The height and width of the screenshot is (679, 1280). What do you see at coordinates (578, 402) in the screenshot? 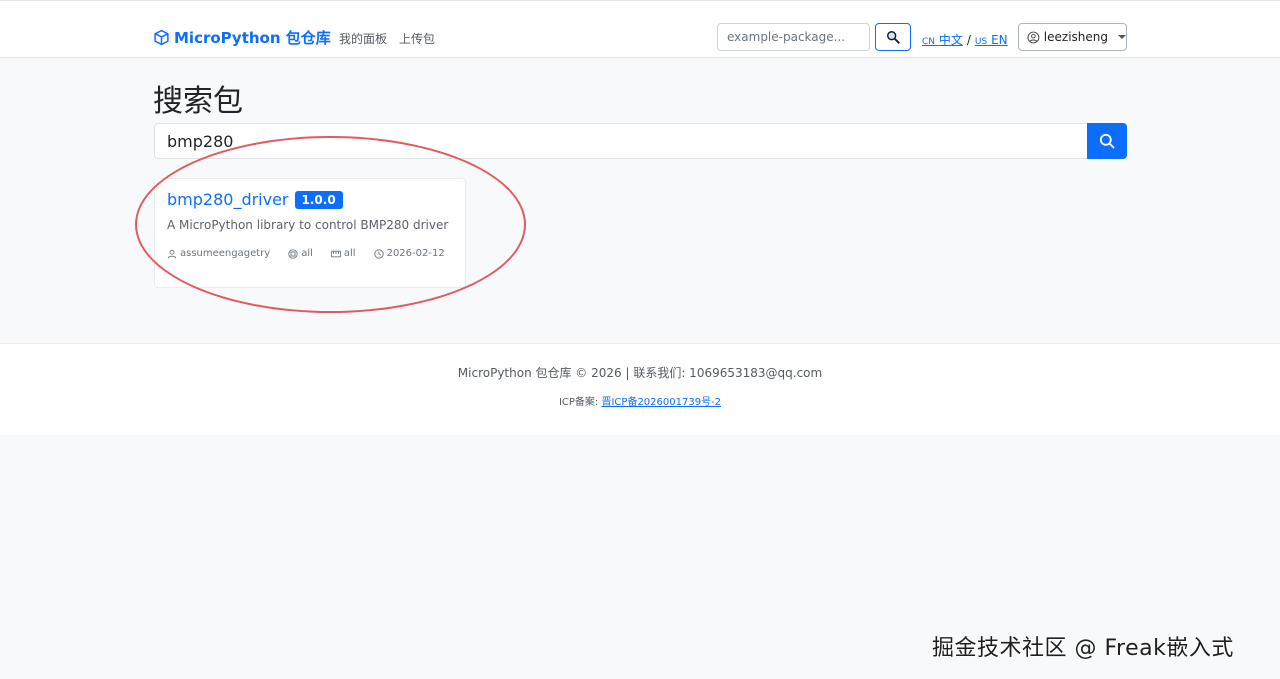
I see `icp-prefix: ICP备案:` at bounding box center [578, 402].